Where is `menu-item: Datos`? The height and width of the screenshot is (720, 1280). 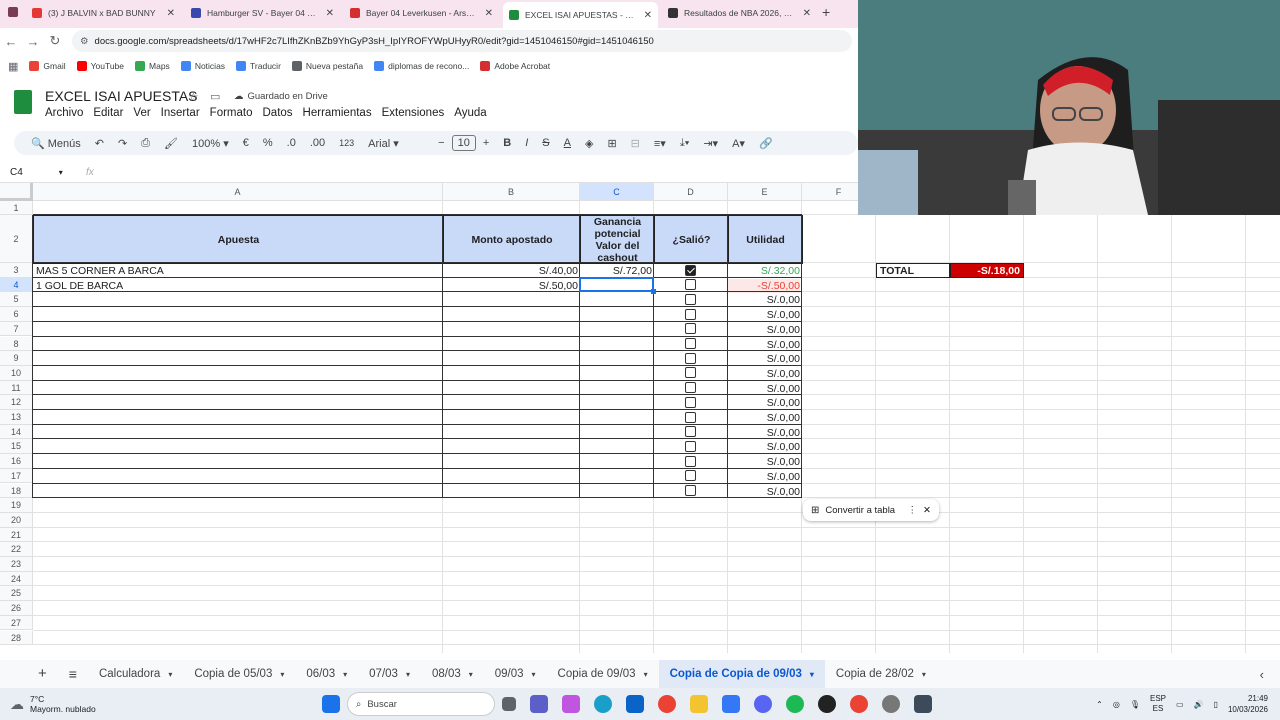
menu-item: Datos is located at coordinates (278, 113).